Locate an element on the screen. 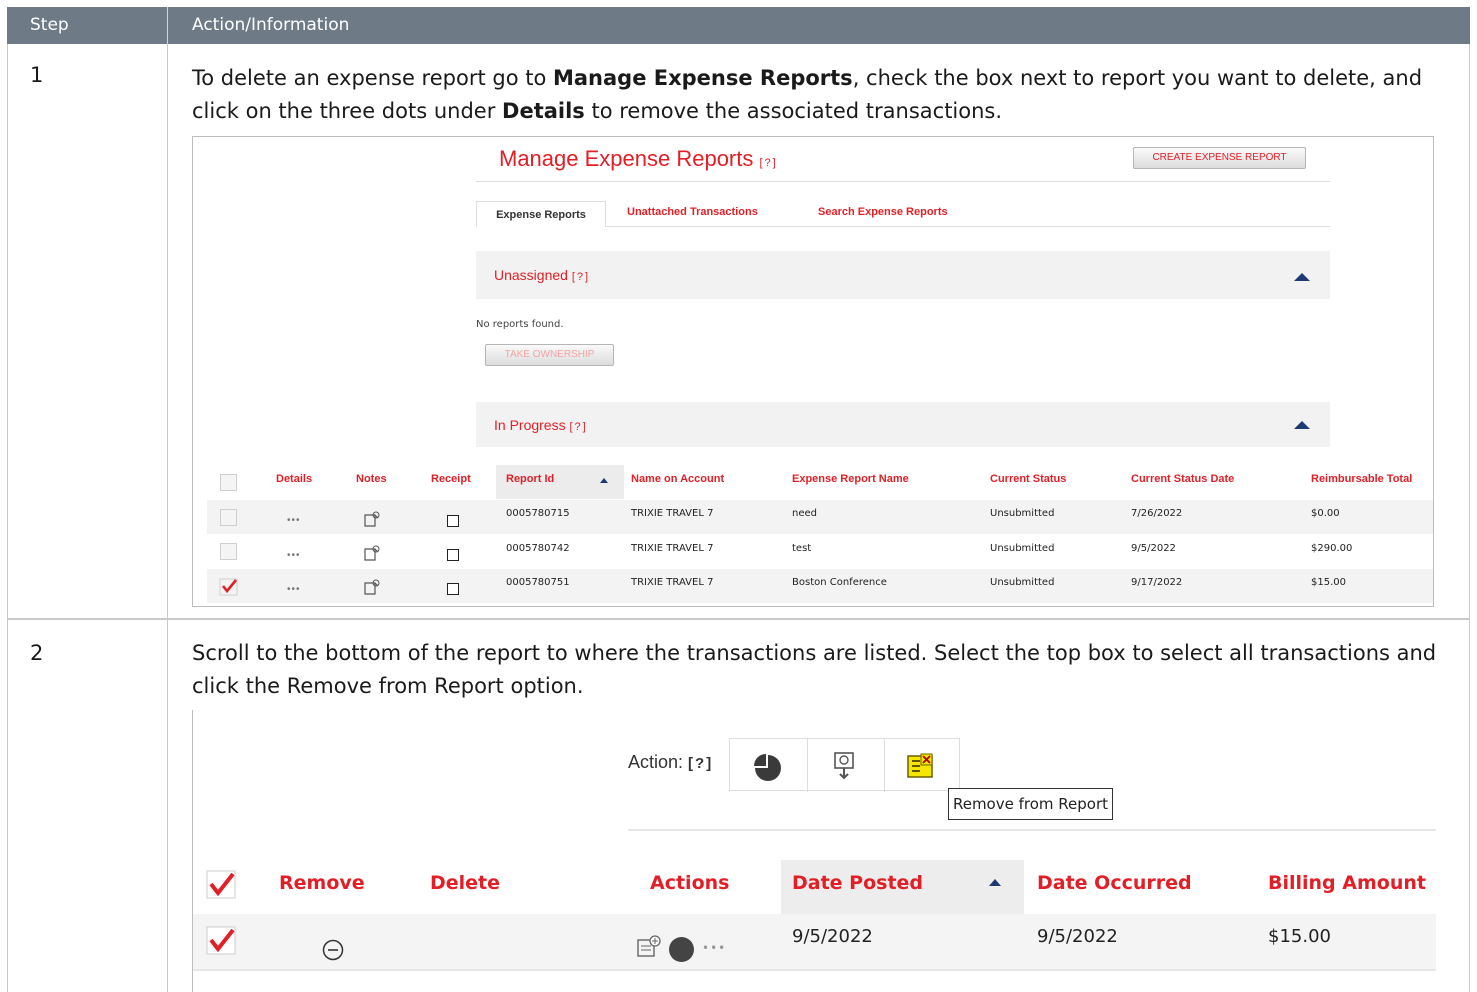 The image size is (1477, 992). row-checked-icon is located at coordinates (222, 941).